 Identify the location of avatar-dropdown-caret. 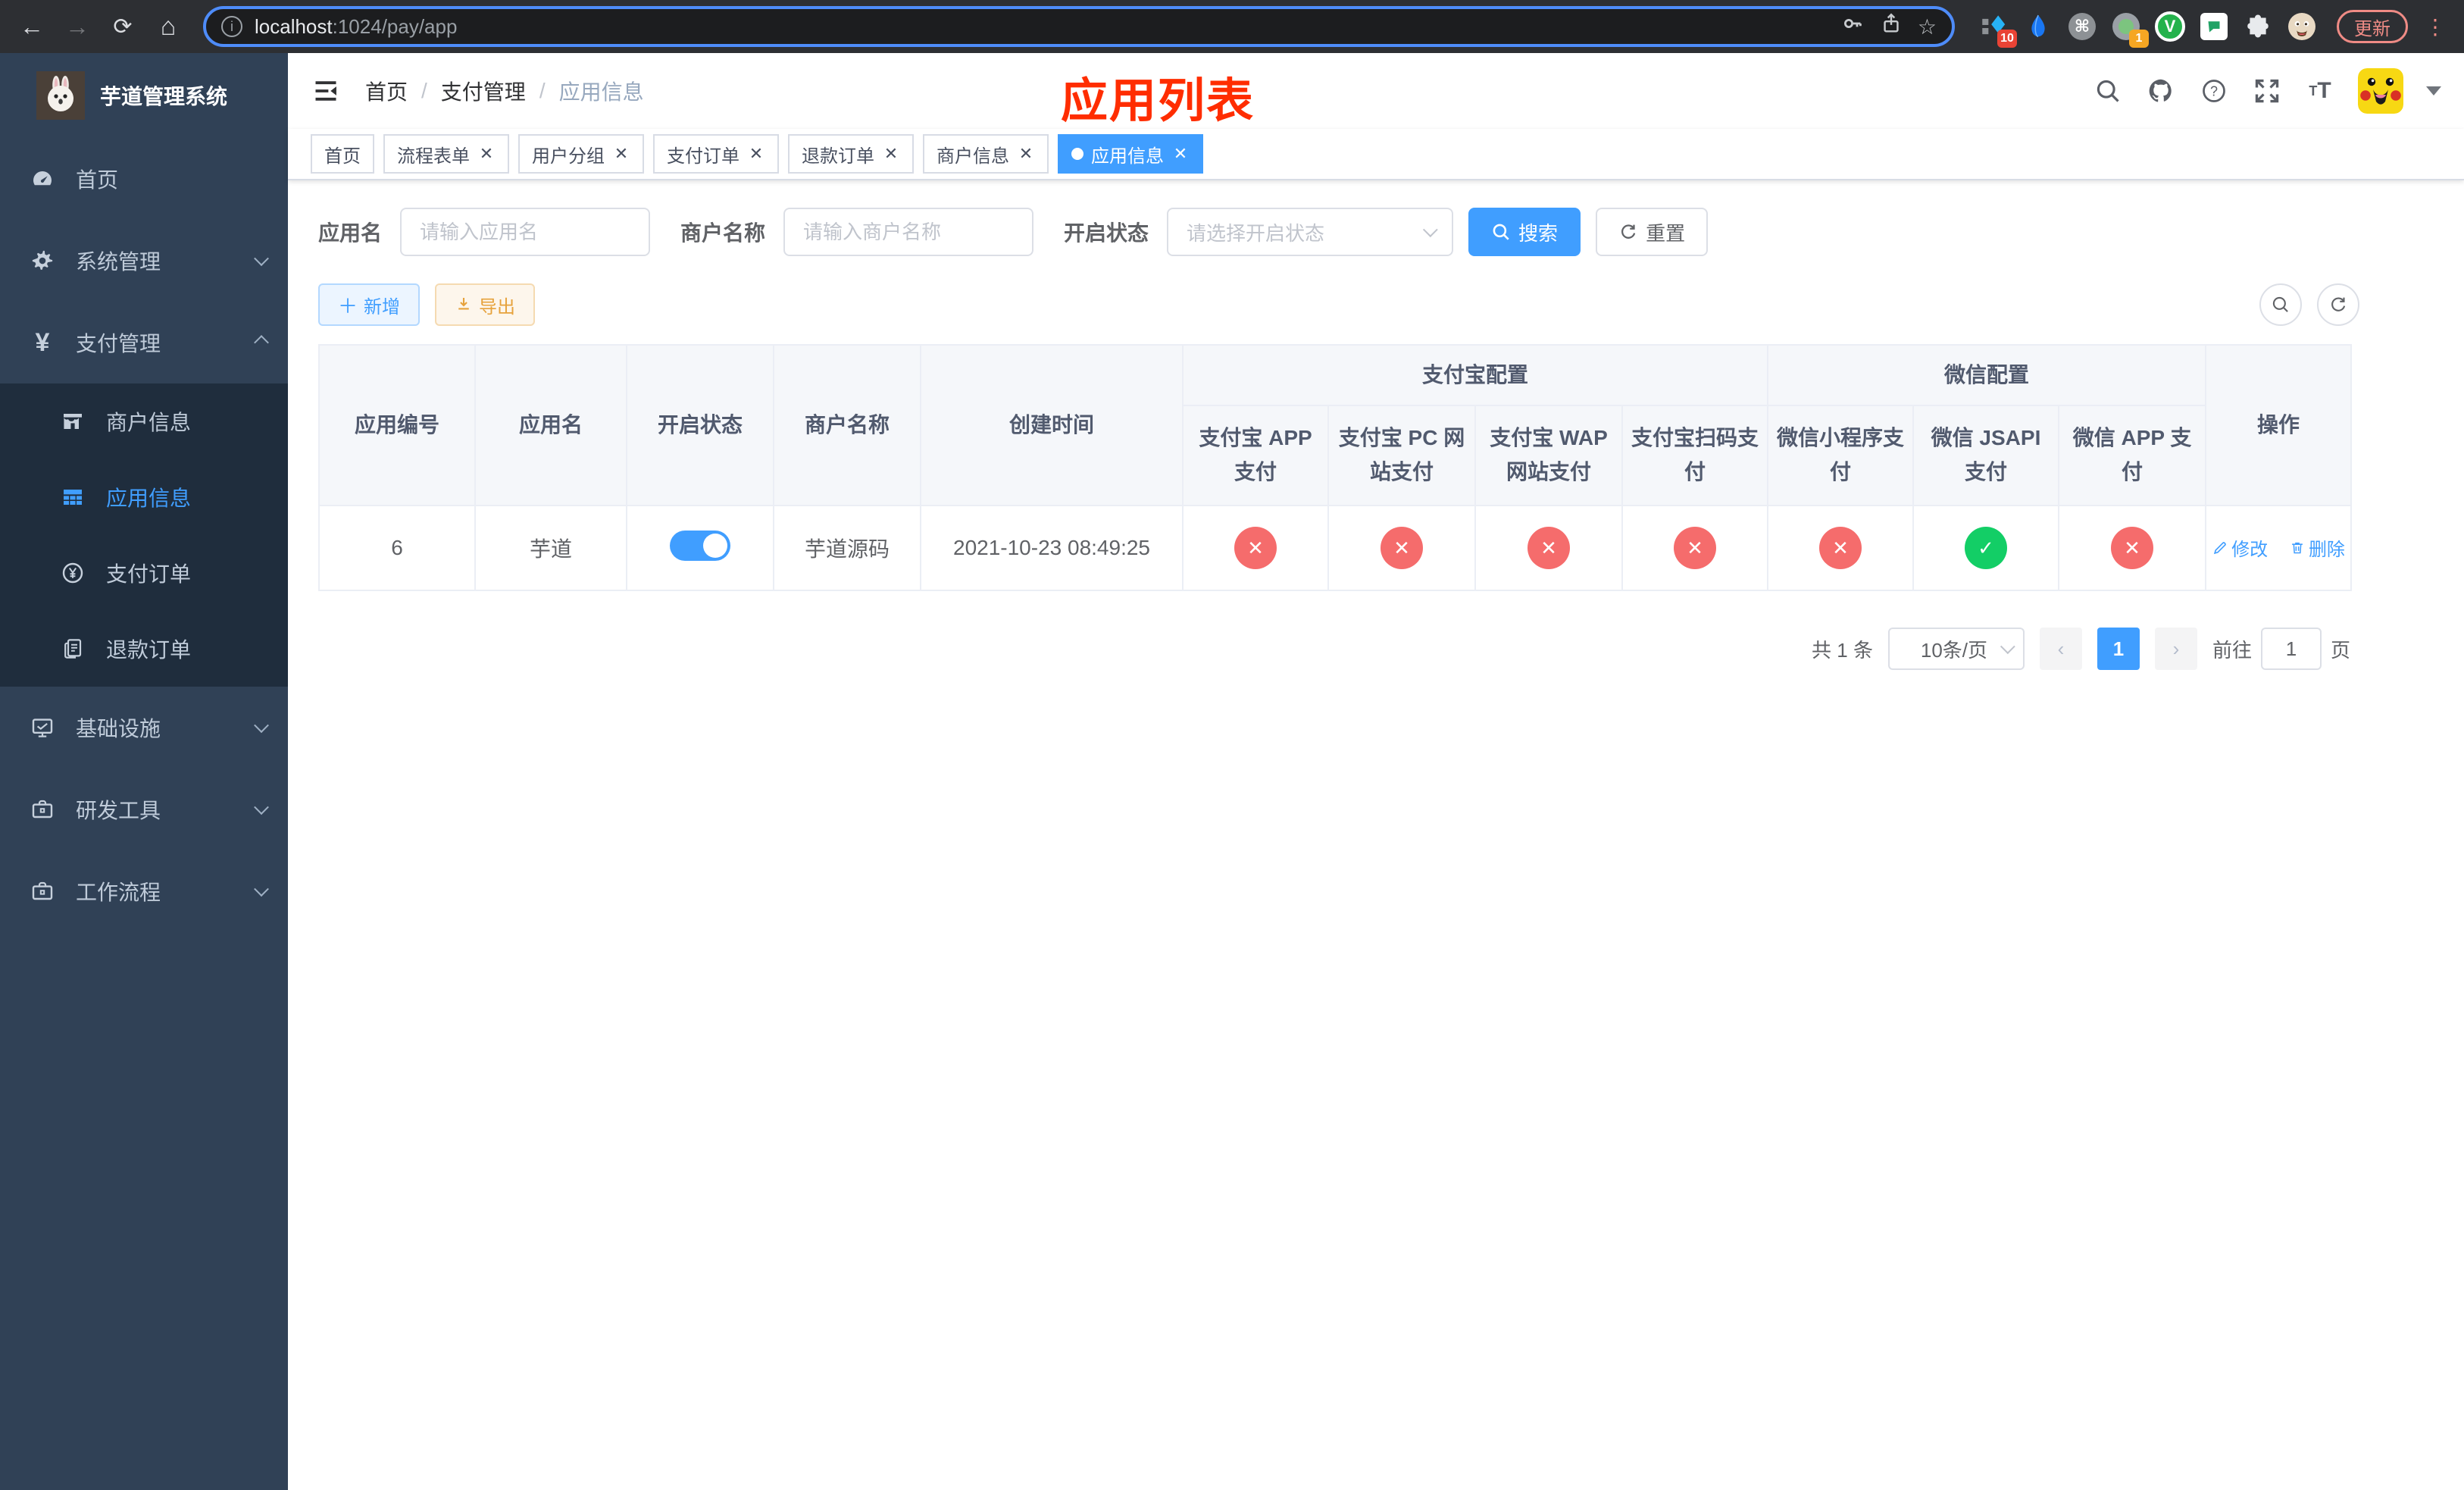
(2433, 90).